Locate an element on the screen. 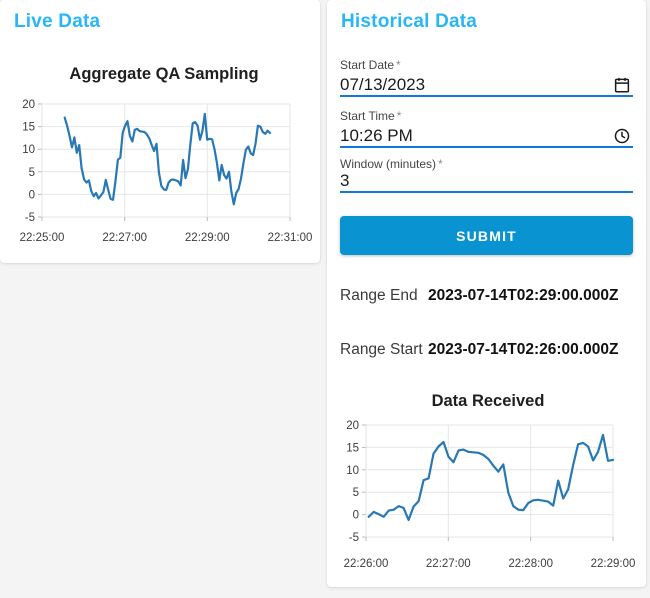 The image size is (650, 598). start-date-field is located at coordinates (486, 85).